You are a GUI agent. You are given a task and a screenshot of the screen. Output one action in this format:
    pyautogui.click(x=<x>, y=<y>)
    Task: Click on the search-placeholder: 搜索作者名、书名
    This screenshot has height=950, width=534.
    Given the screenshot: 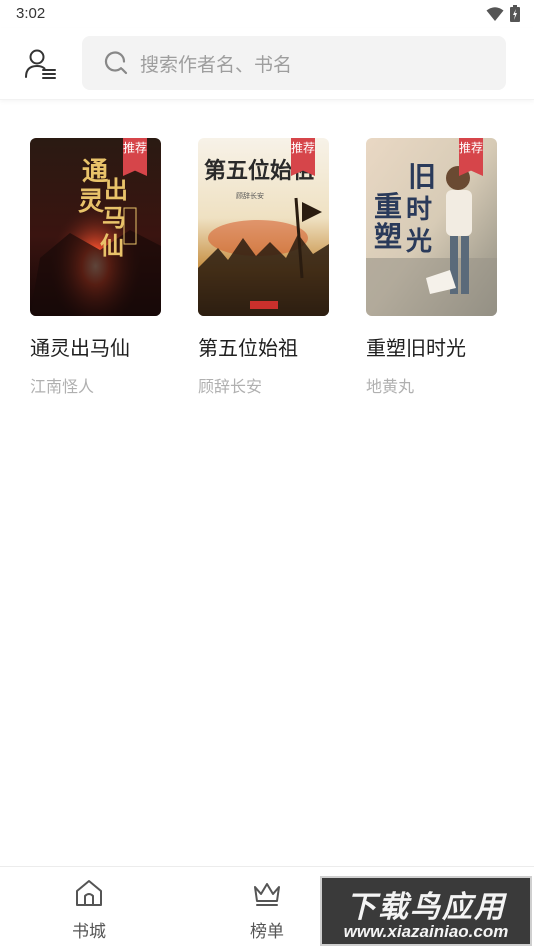 What is the action you would take?
    pyautogui.click(x=216, y=64)
    